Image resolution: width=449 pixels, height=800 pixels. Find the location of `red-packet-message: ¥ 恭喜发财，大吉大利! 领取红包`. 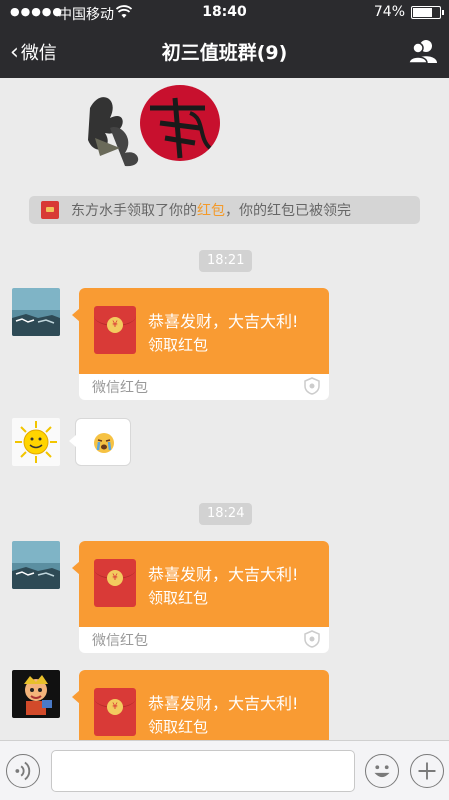

red-packet-message: ¥ 恭喜发财，大吉大利! 领取红包 is located at coordinates (200, 705).